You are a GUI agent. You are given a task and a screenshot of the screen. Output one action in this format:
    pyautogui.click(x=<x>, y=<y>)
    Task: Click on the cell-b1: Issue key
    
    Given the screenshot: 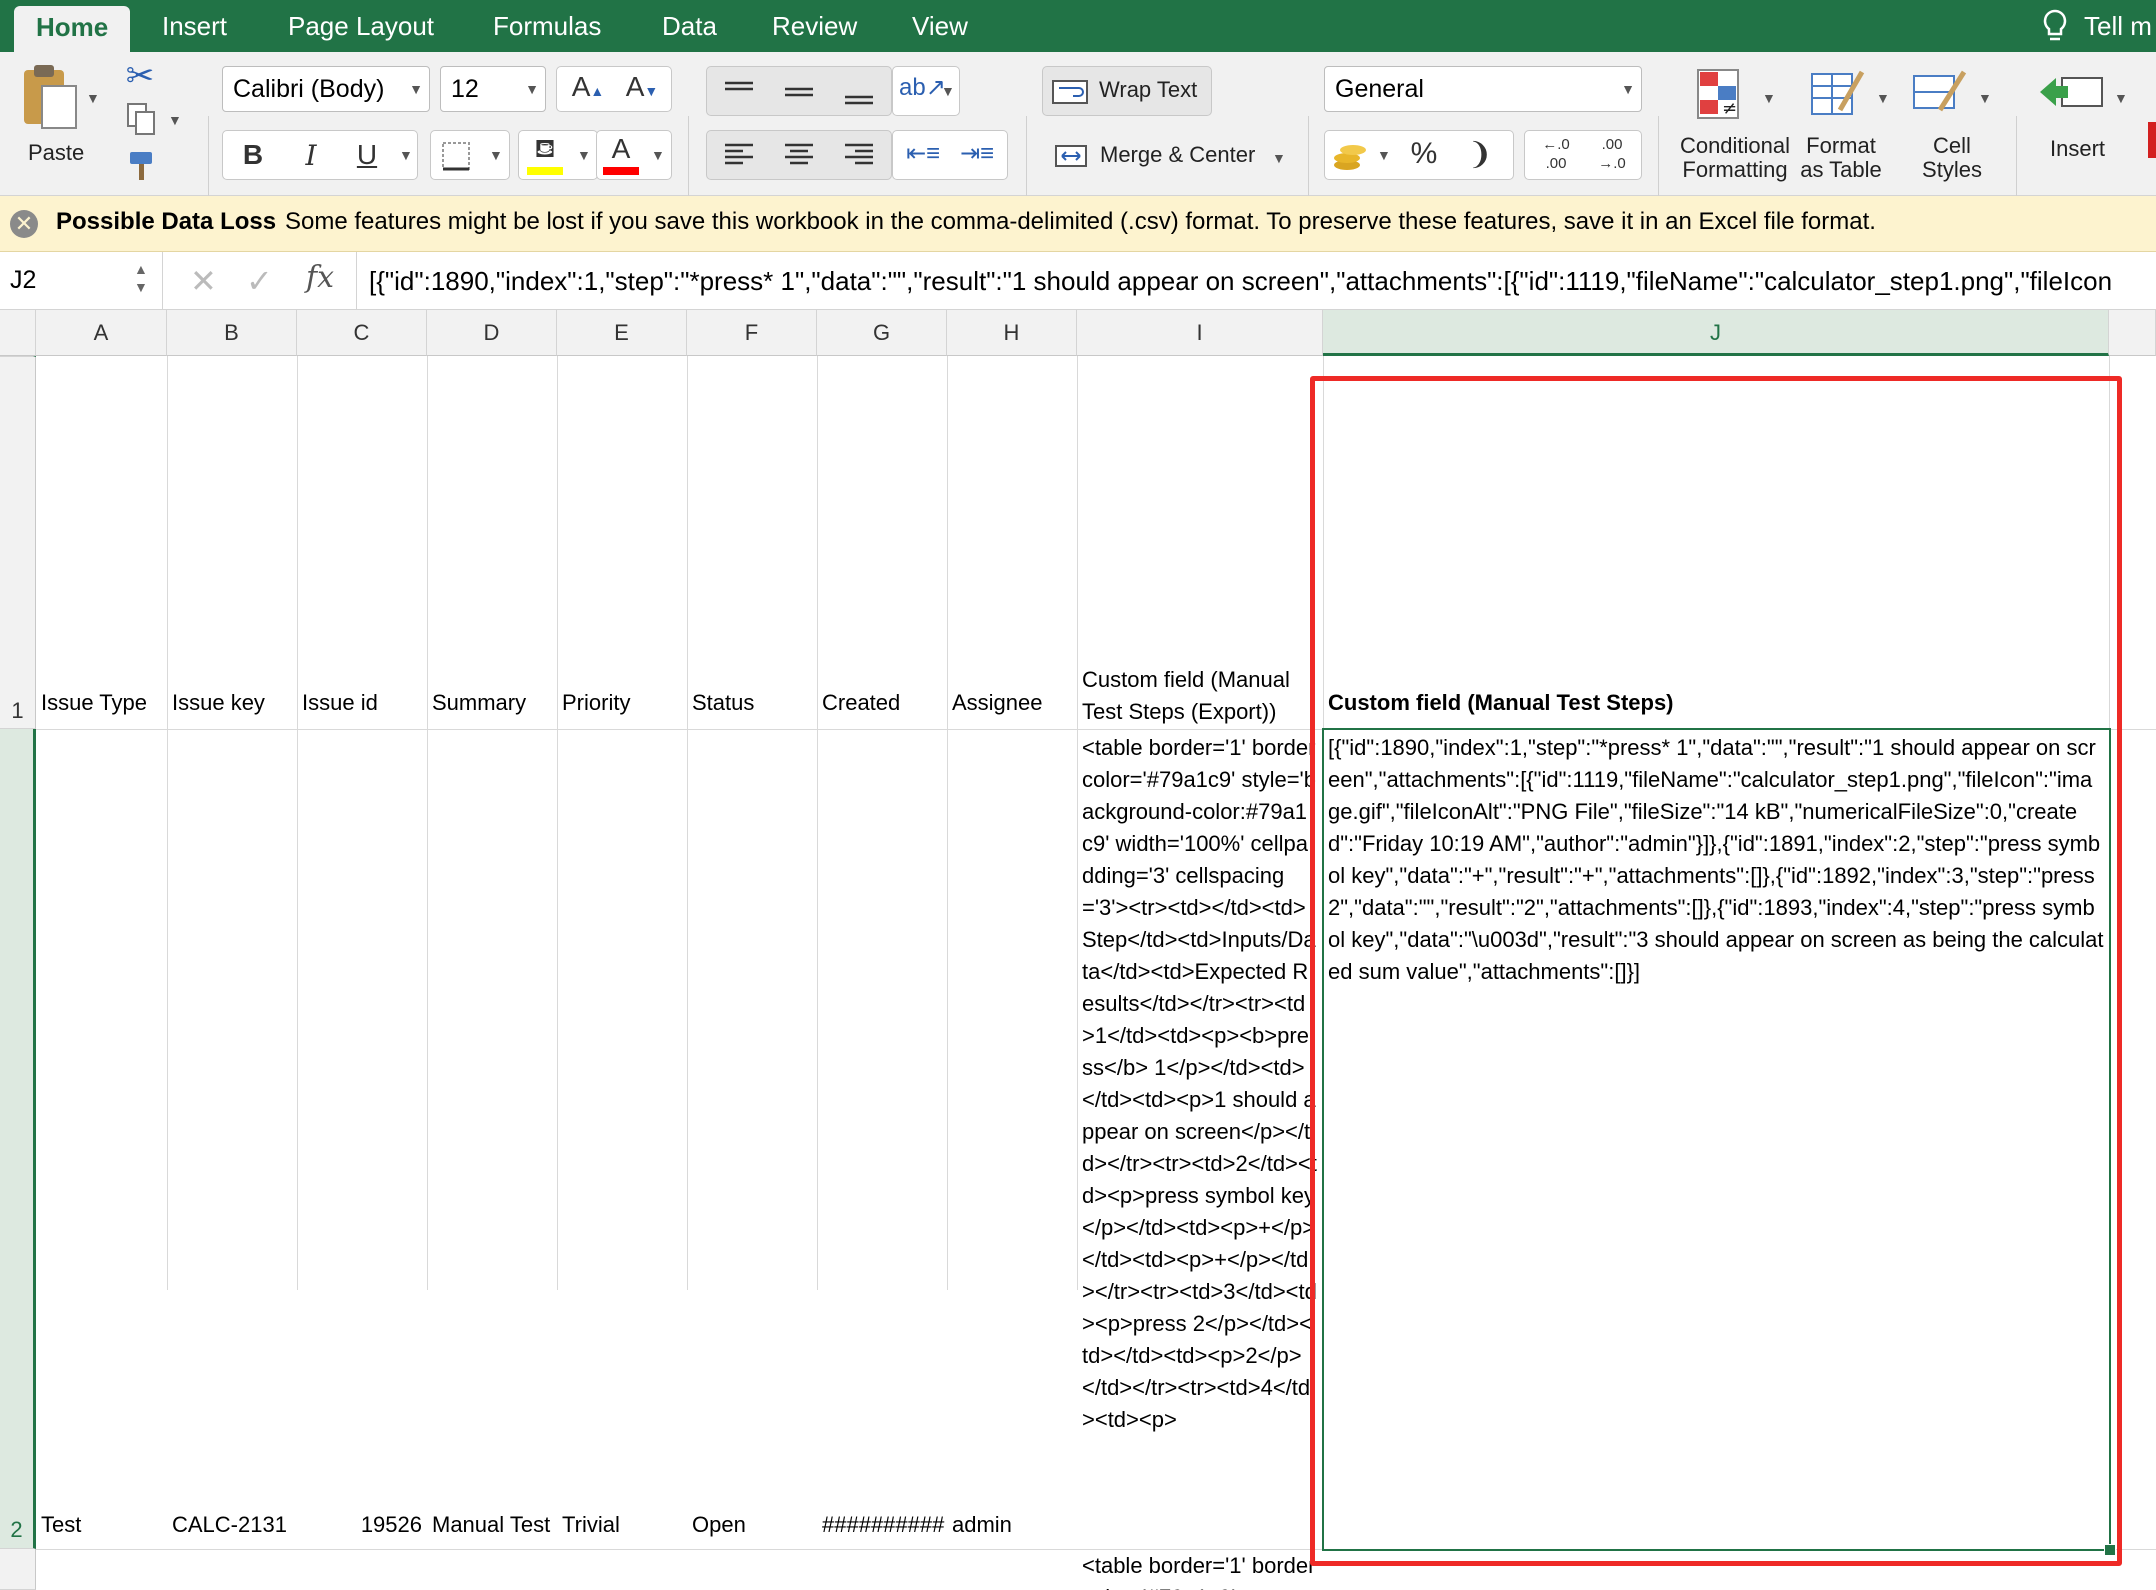 What is the action you would take?
    pyautogui.click(x=232, y=708)
    